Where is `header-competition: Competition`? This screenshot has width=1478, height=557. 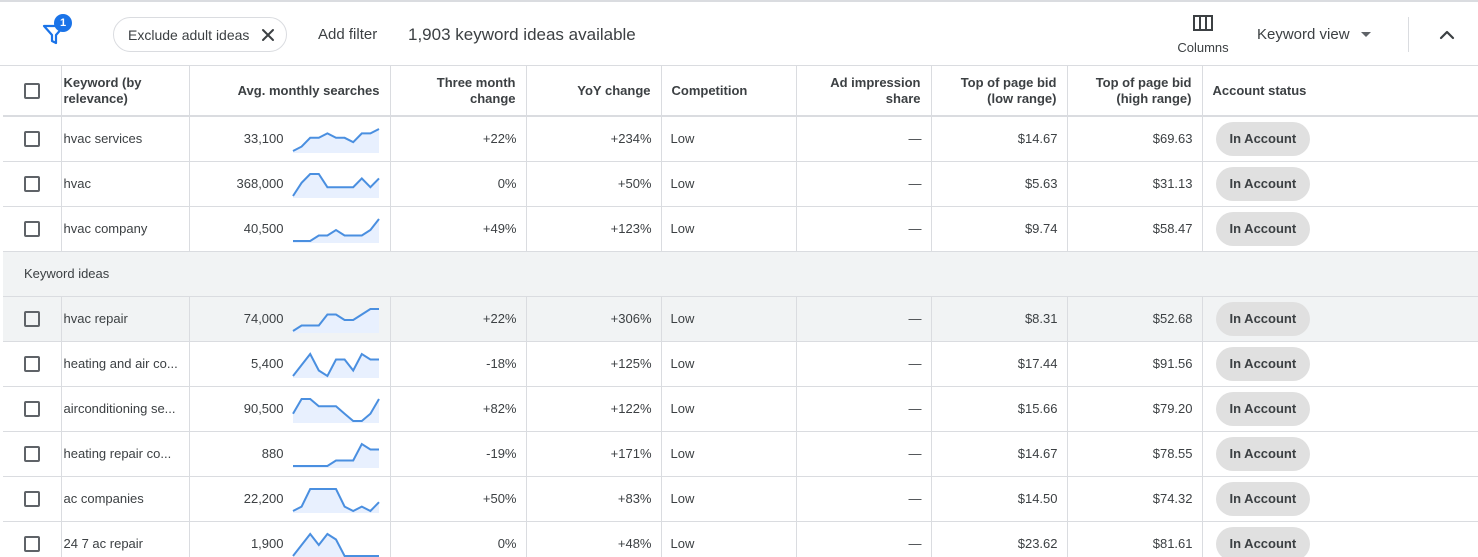 header-competition: Competition is located at coordinates (729, 91).